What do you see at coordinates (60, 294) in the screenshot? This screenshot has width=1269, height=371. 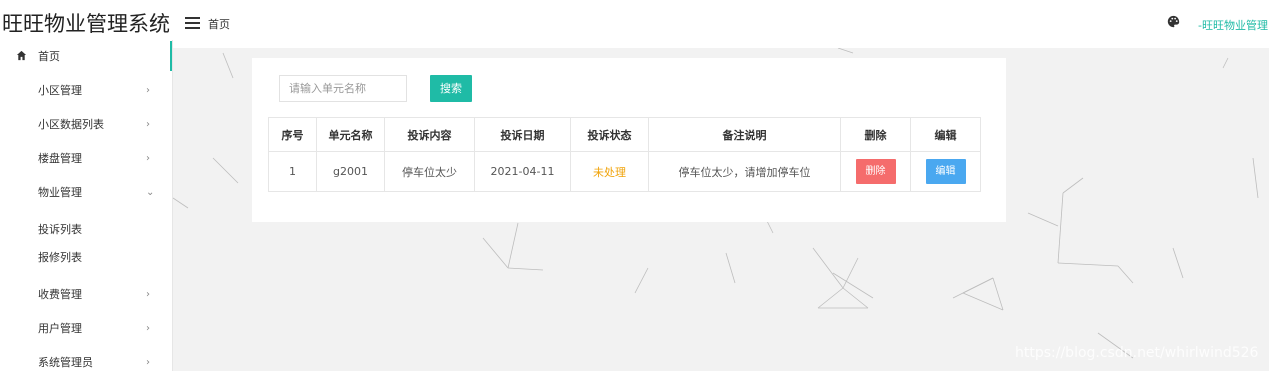 I see `sidebar-item-label: 收费管理` at bounding box center [60, 294].